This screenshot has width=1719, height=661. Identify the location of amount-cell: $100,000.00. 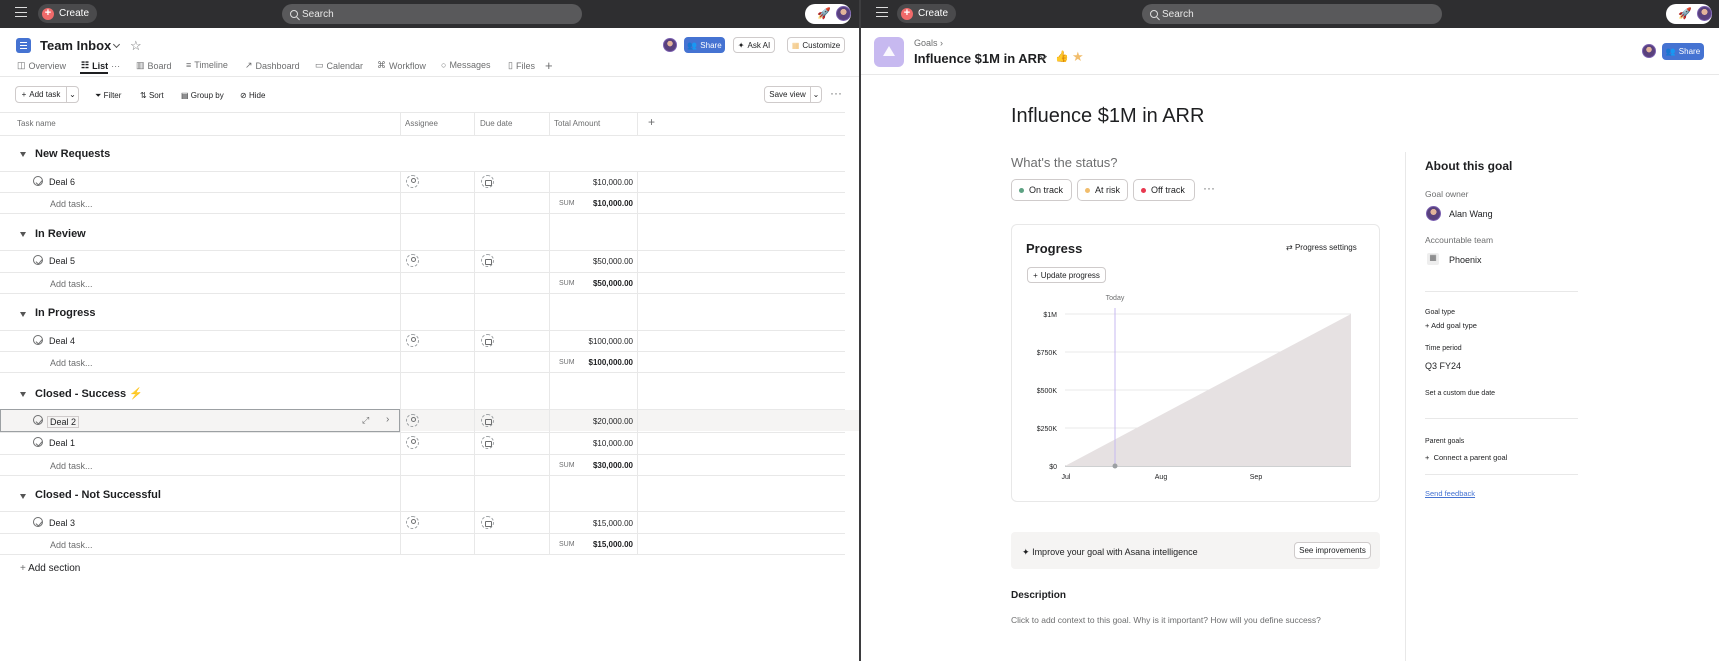
(611, 341).